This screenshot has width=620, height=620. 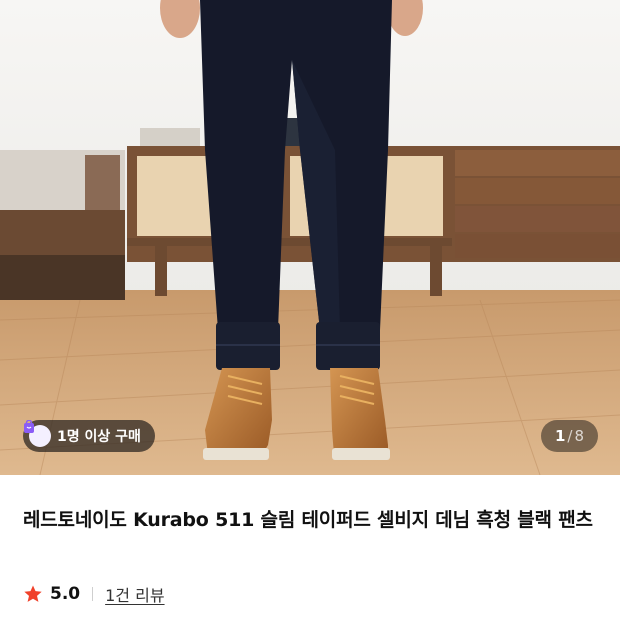 I want to click on rating-divider, so click(x=93, y=594).